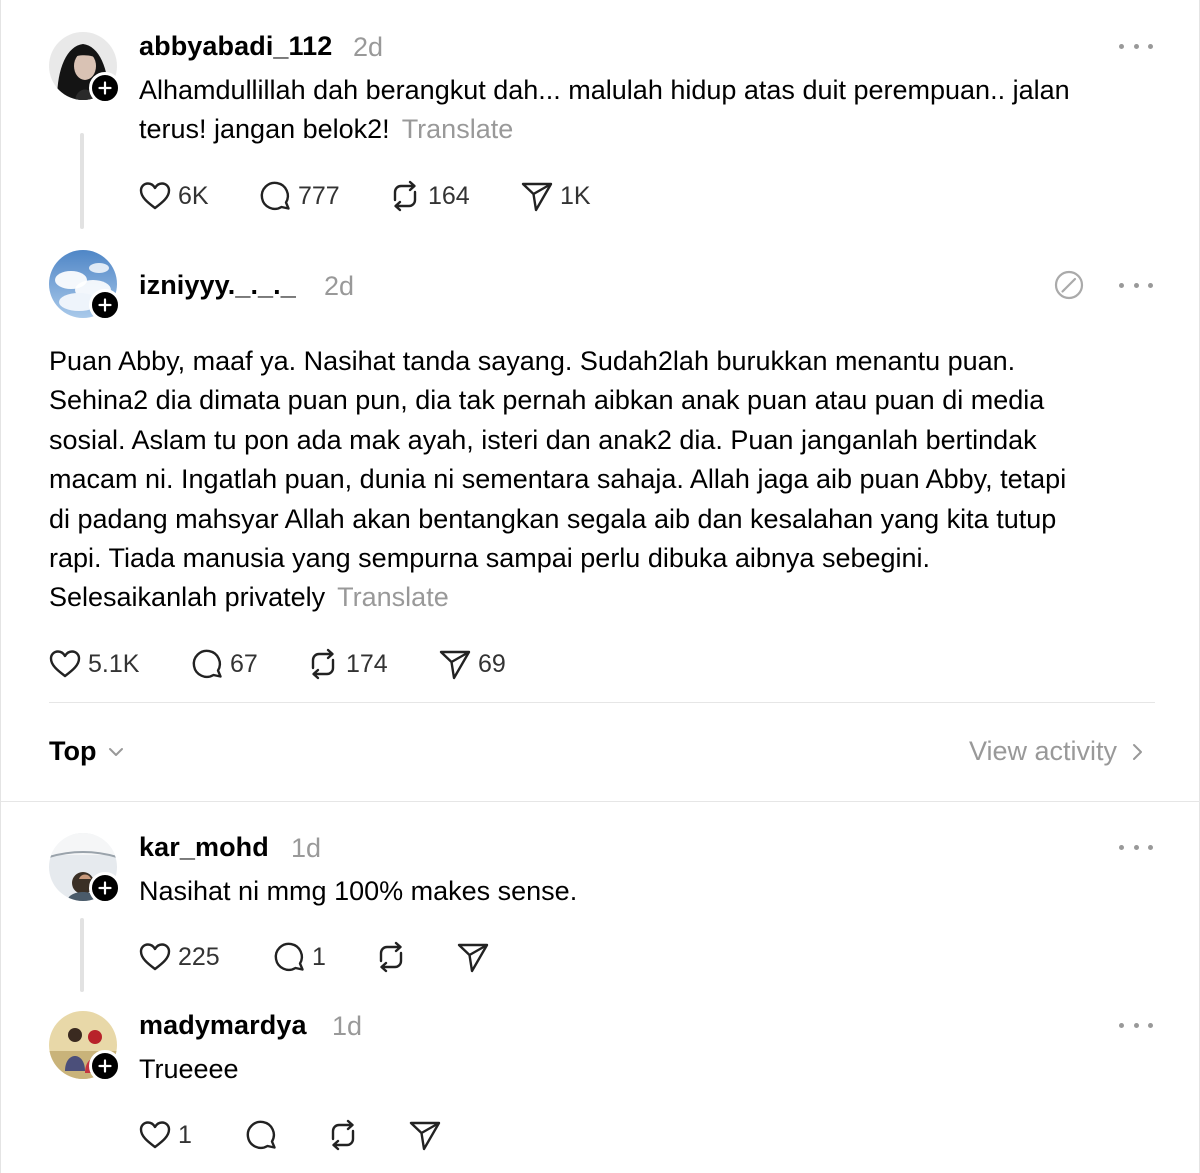 The width and height of the screenshot is (1200, 1173). Describe the element at coordinates (244, 663) in the screenshot. I see `comment-count: 67` at that location.